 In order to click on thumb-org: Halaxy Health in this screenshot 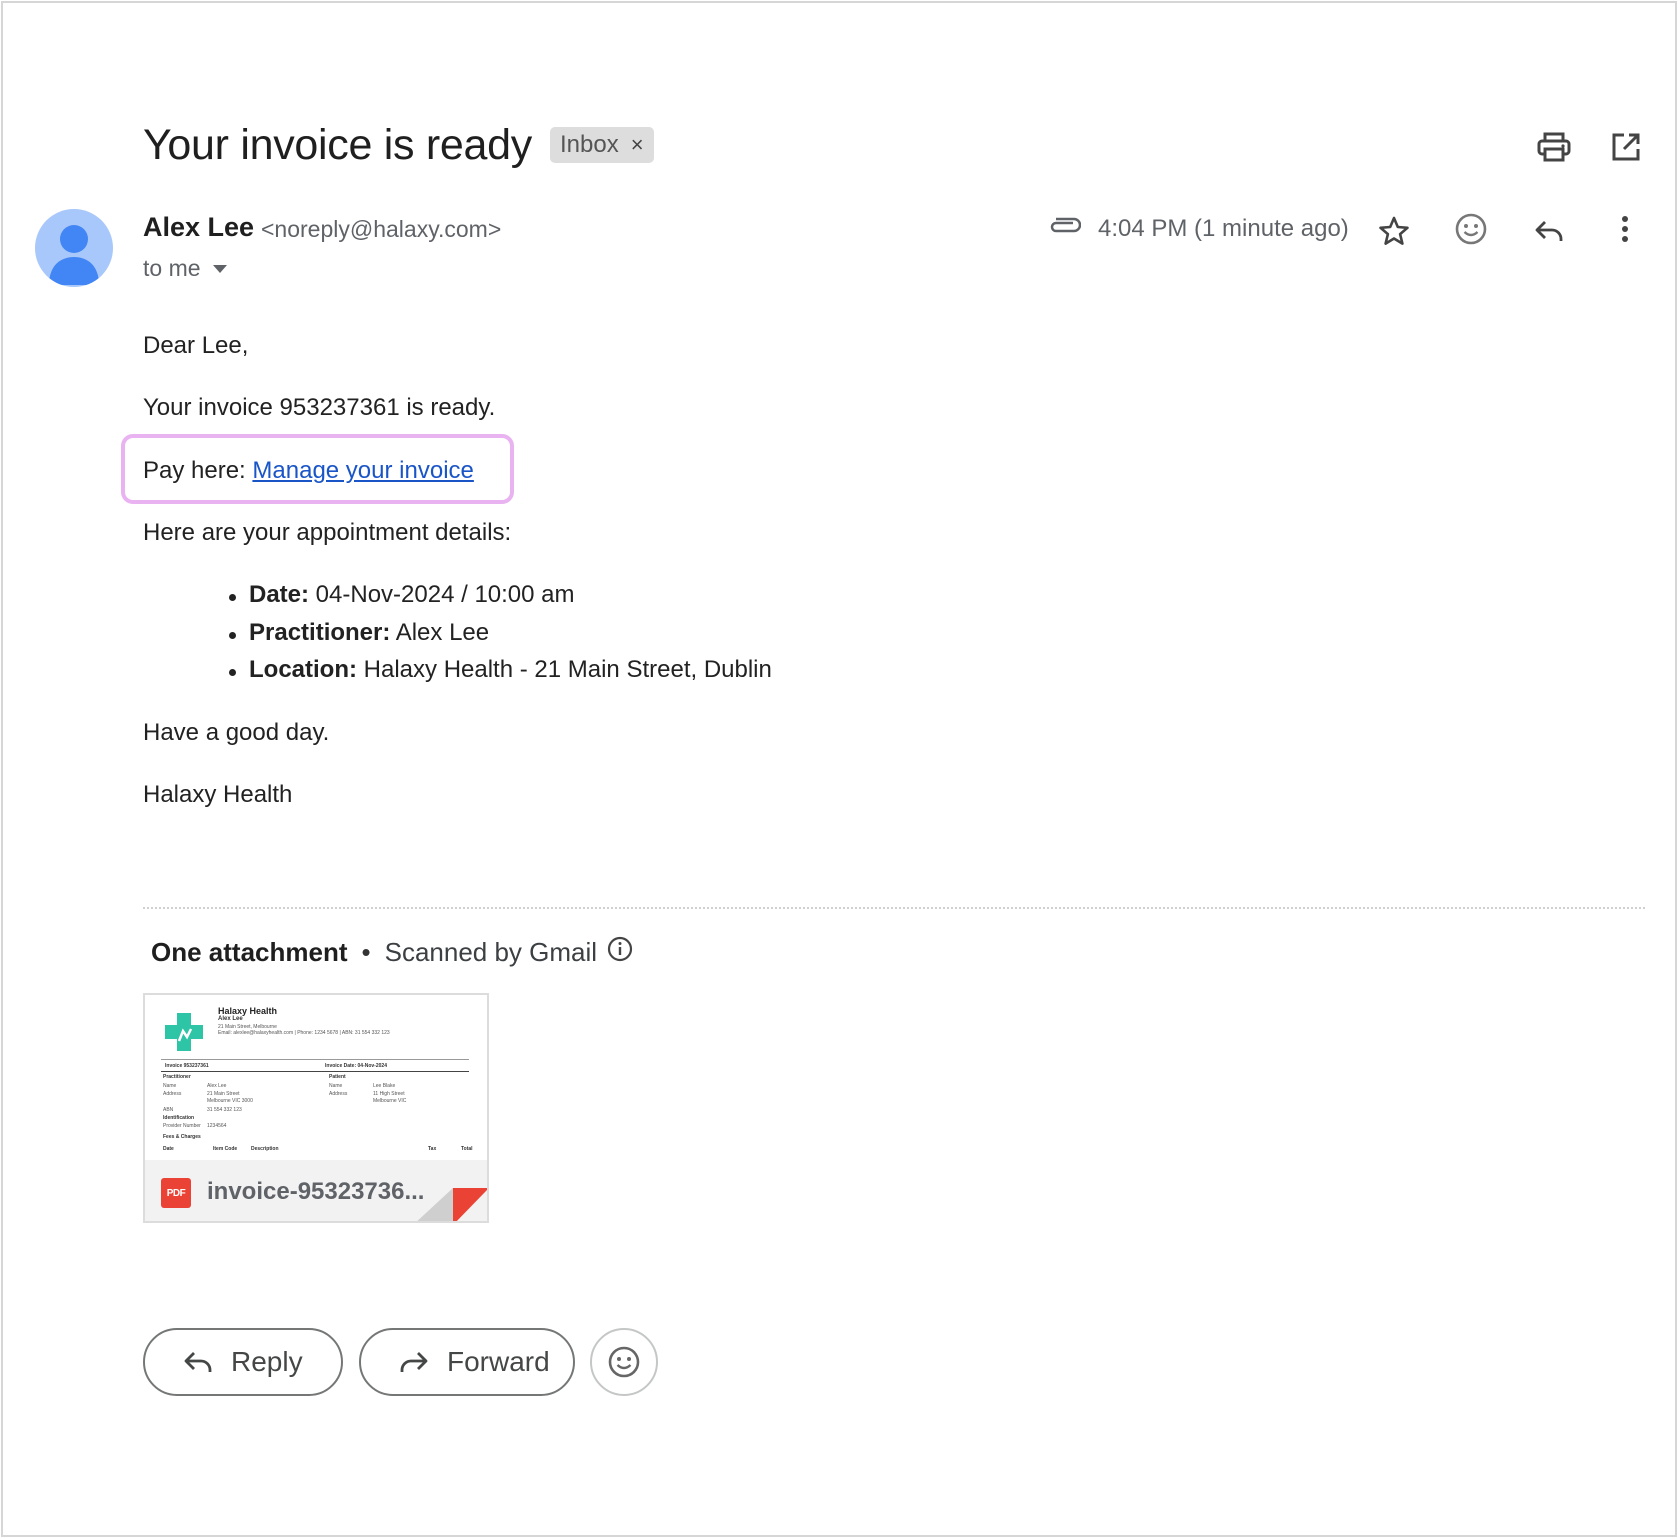, I will do `click(248, 1011)`.